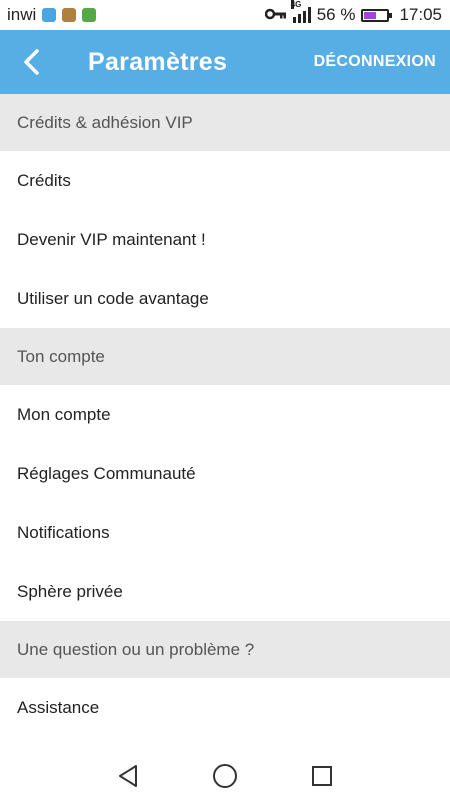 The width and height of the screenshot is (450, 800). I want to click on page-title: Paramètres, so click(158, 61).